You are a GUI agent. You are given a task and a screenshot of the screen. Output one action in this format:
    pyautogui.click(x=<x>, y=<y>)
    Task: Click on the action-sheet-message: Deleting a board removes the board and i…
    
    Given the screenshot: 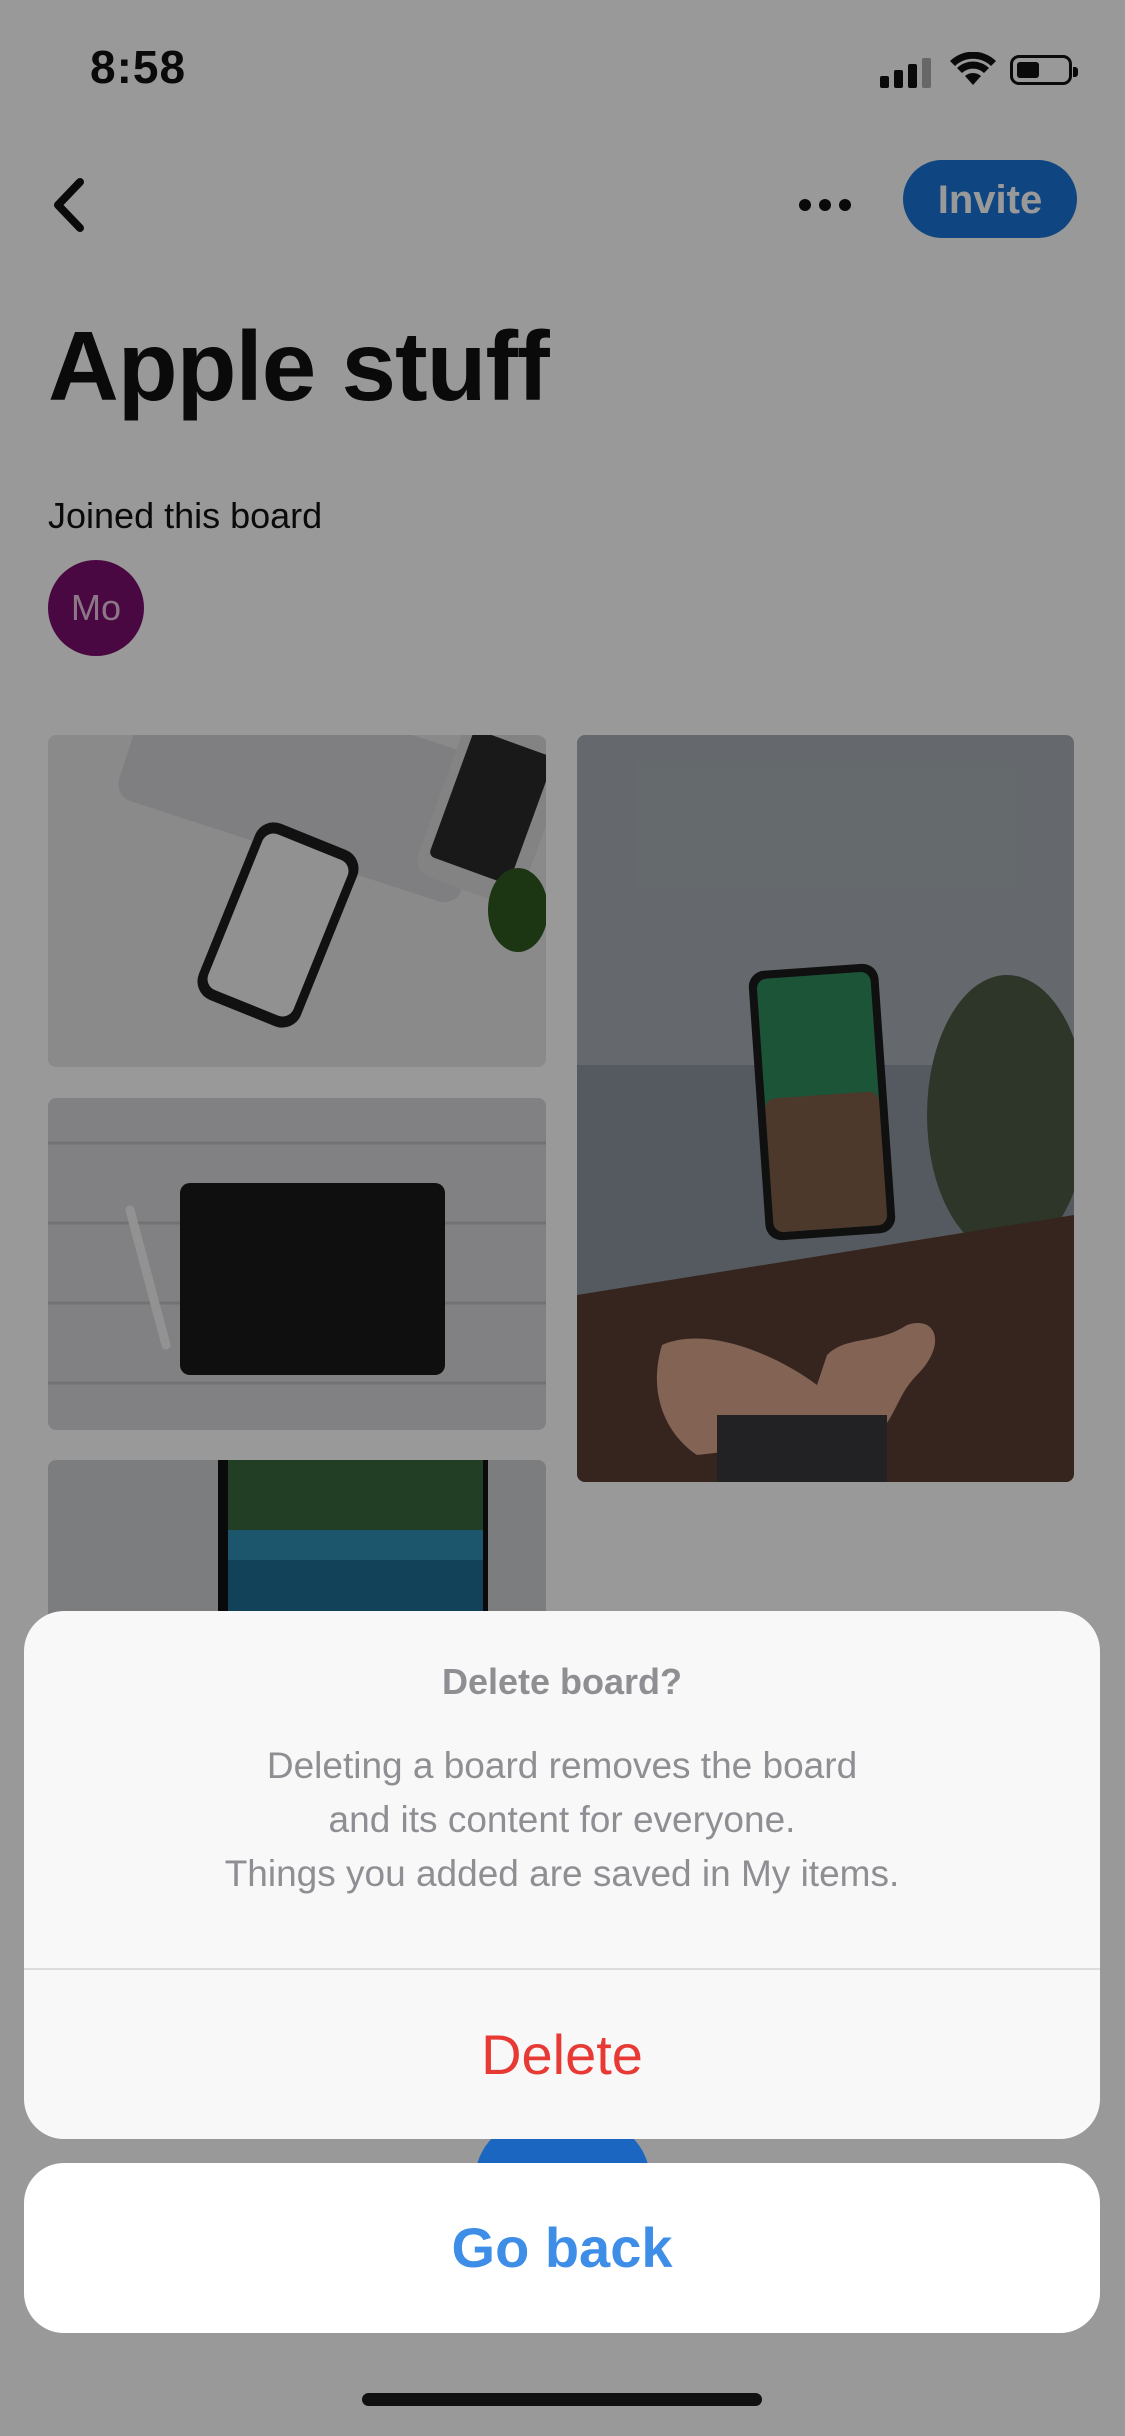 What is the action you would take?
    pyautogui.click(x=562, y=1820)
    